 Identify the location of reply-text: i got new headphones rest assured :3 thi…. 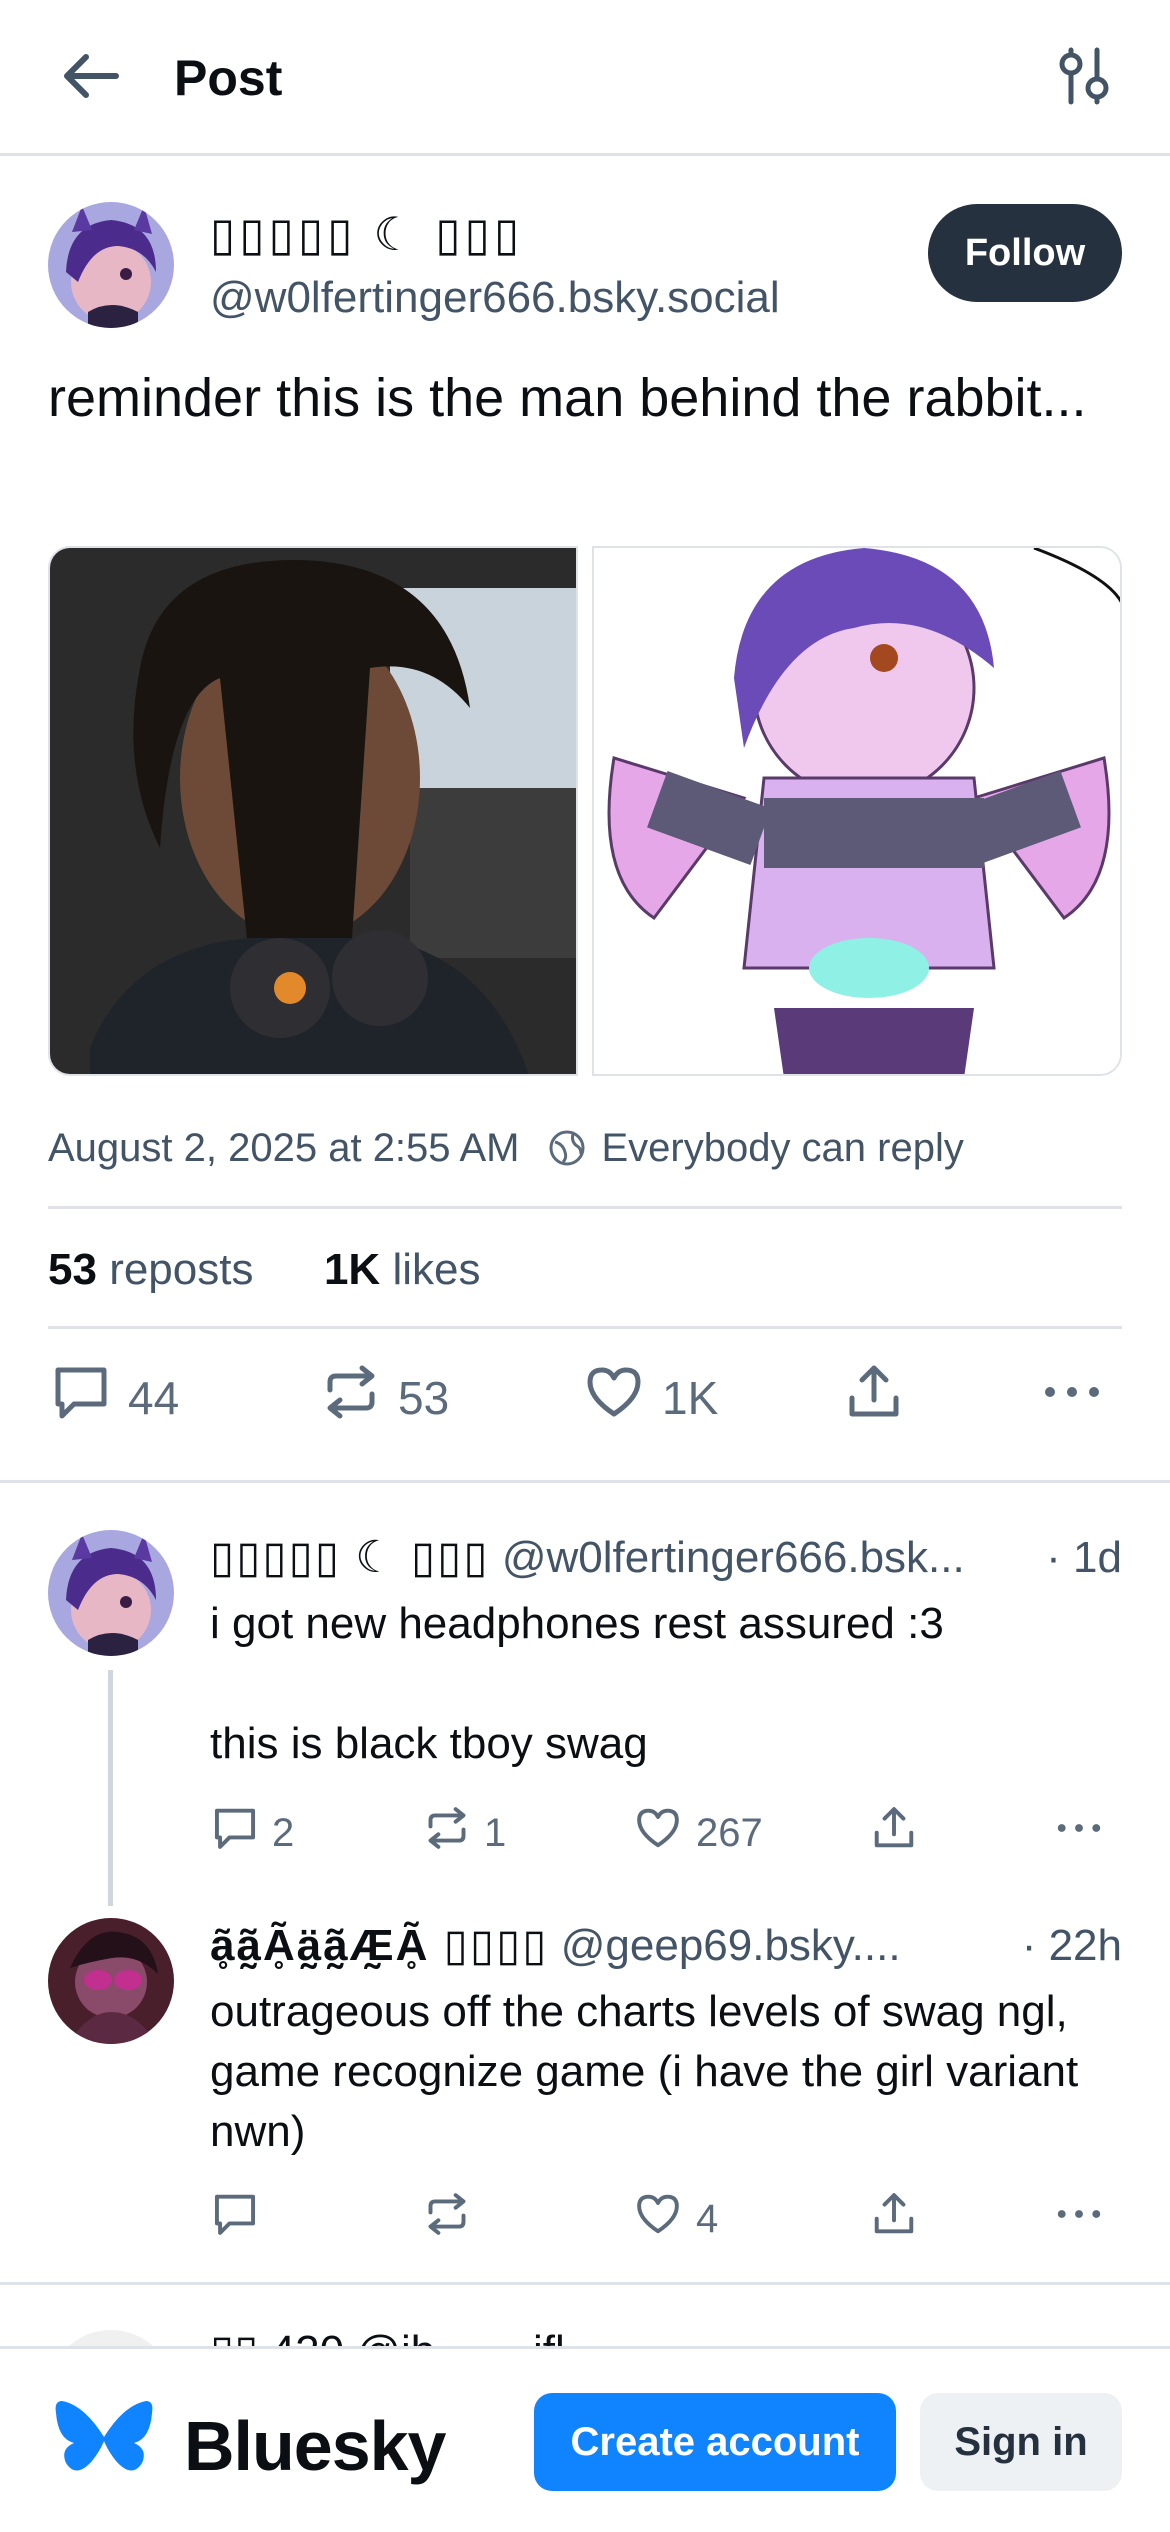
(577, 1683).